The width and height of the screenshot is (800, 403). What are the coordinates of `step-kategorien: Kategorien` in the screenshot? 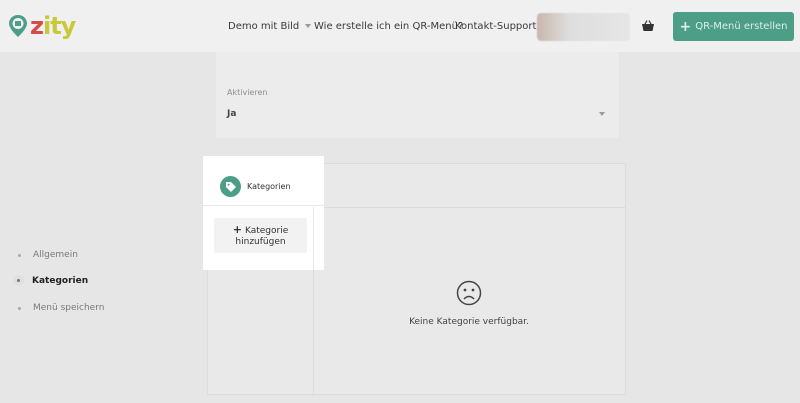 It's located at (50, 280).